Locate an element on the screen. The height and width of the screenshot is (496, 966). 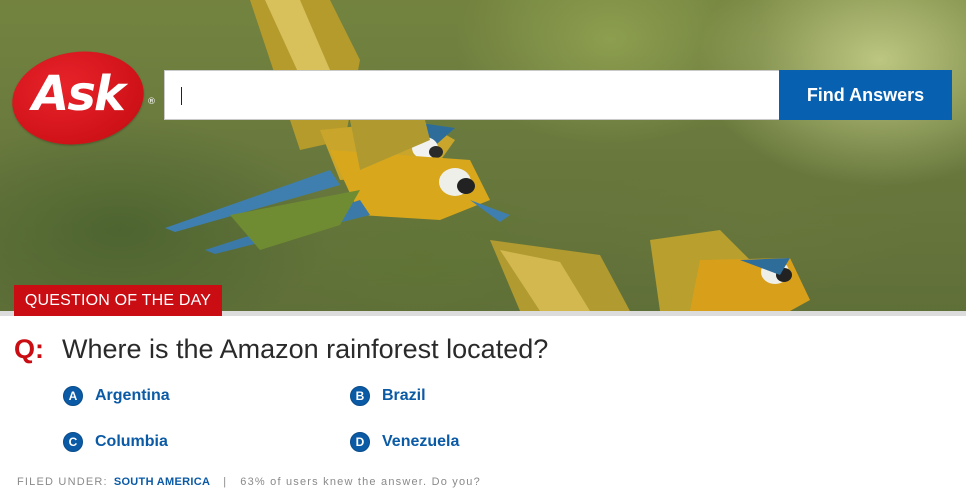
question-text: Where is the Amazon rainforest located? is located at coordinates (305, 349).